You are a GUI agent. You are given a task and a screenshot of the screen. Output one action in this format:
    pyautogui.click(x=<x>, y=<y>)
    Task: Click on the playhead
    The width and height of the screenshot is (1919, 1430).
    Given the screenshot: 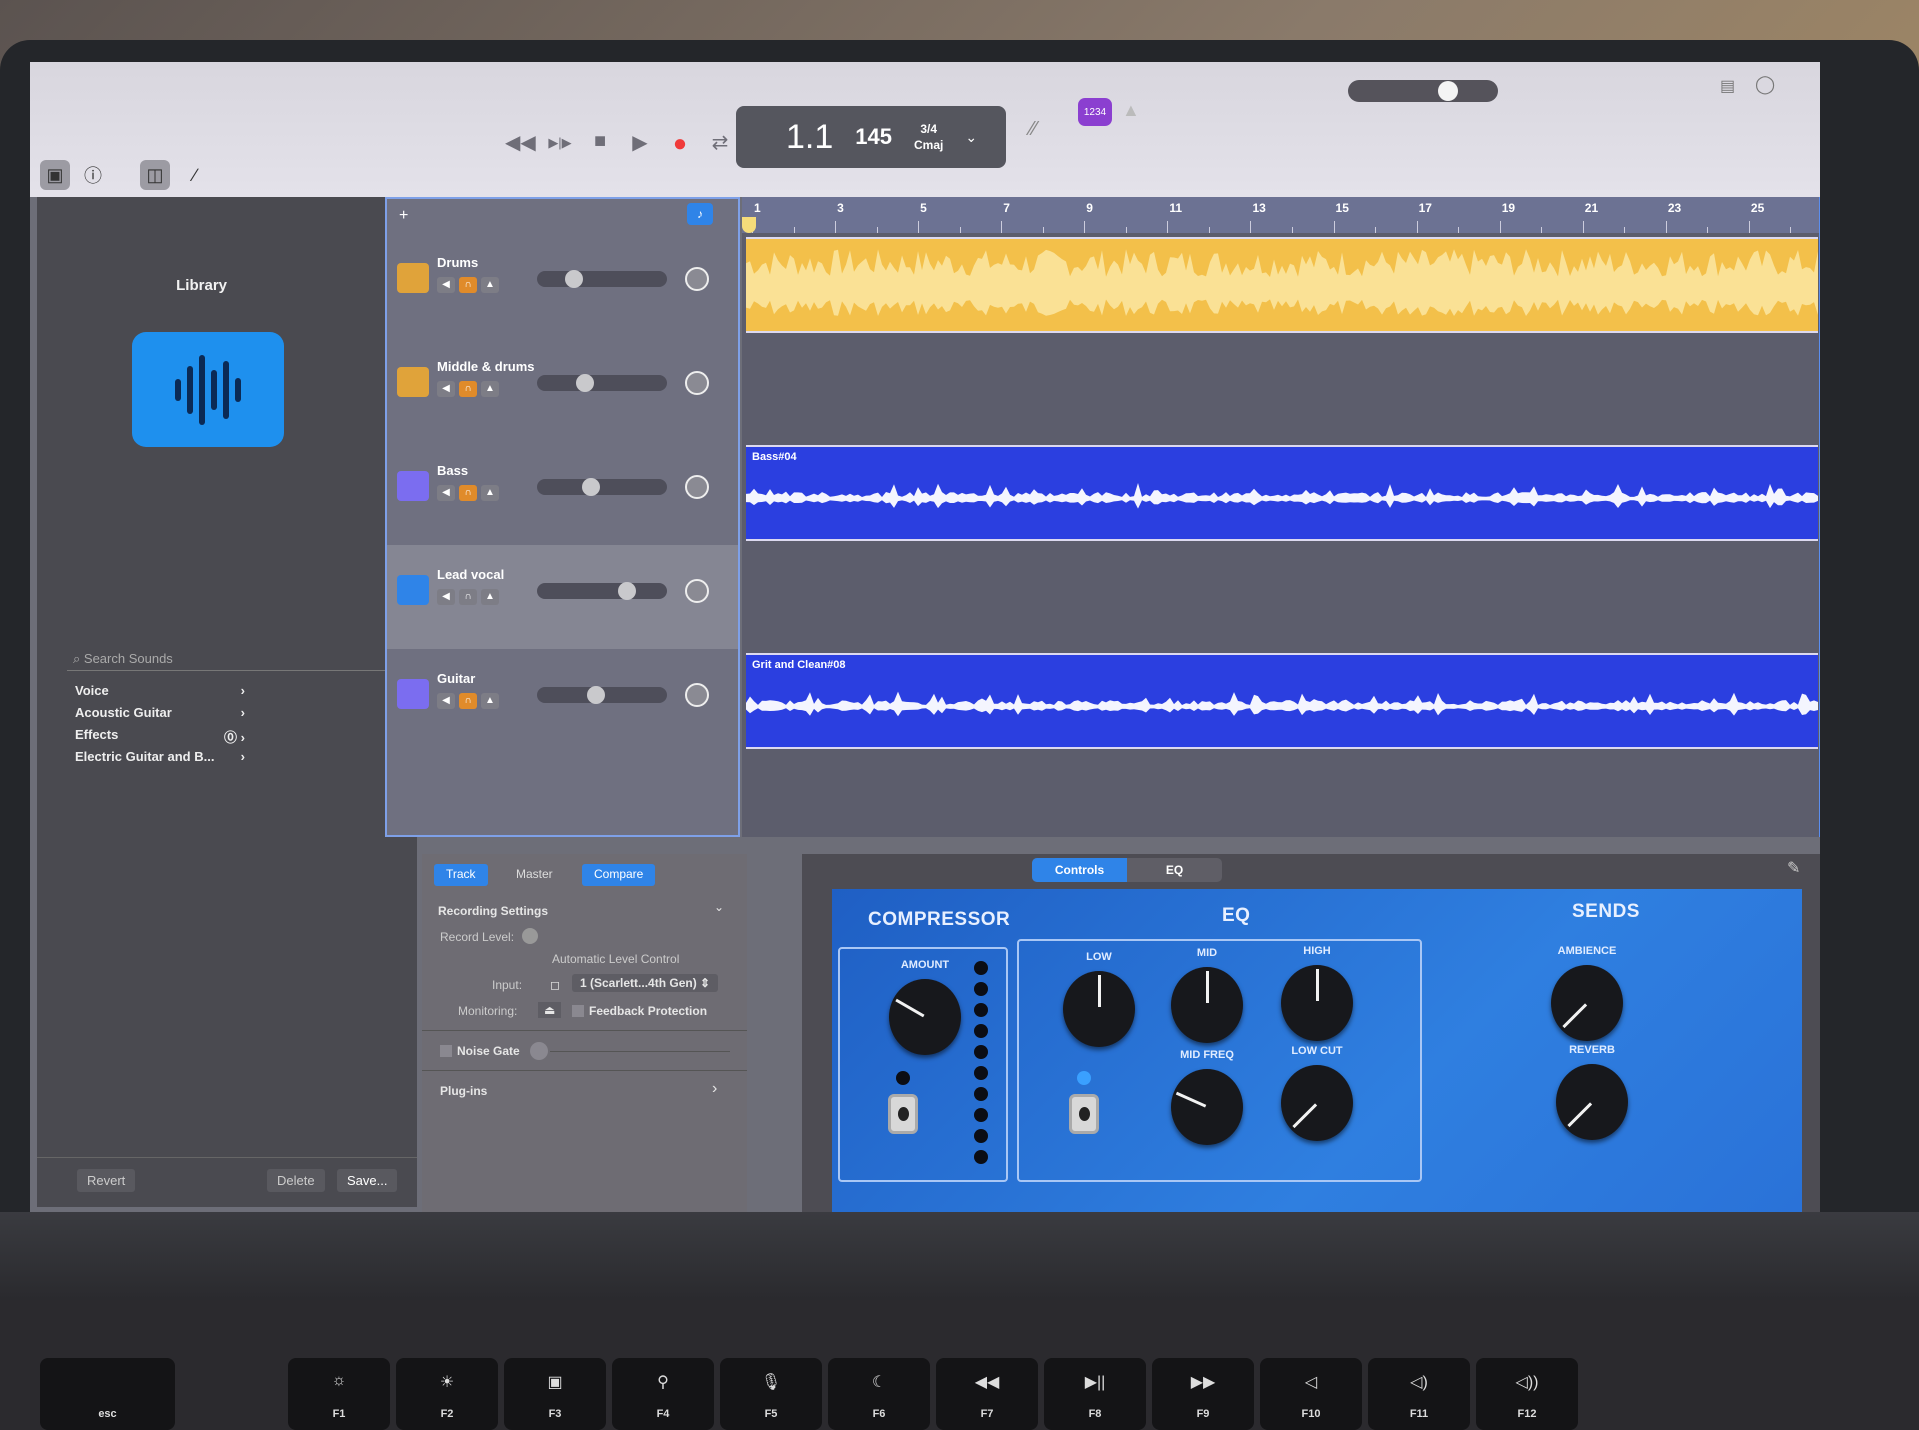 What is the action you would take?
    pyautogui.click(x=749, y=225)
    